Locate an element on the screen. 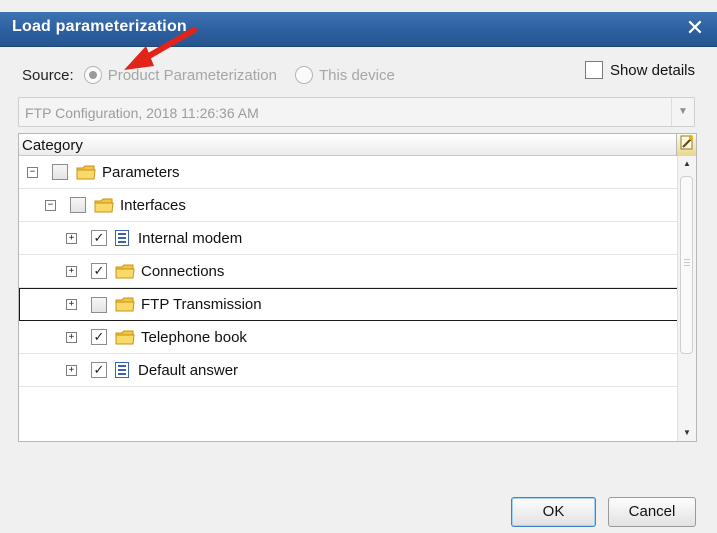 The height and width of the screenshot is (533, 717). tree-row-label: FTP Transmission is located at coordinates (201, 304).